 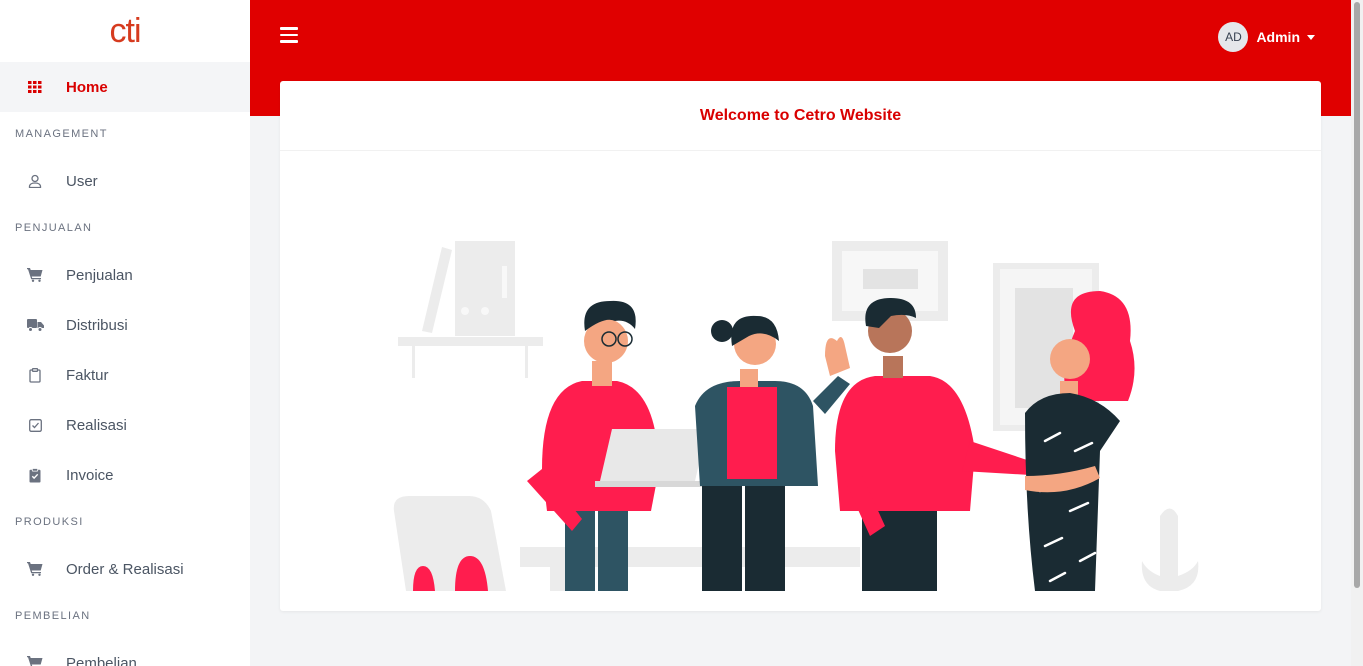 I want to click on card-title: Welcome to Cetro Website, so click(x=800, y=116).